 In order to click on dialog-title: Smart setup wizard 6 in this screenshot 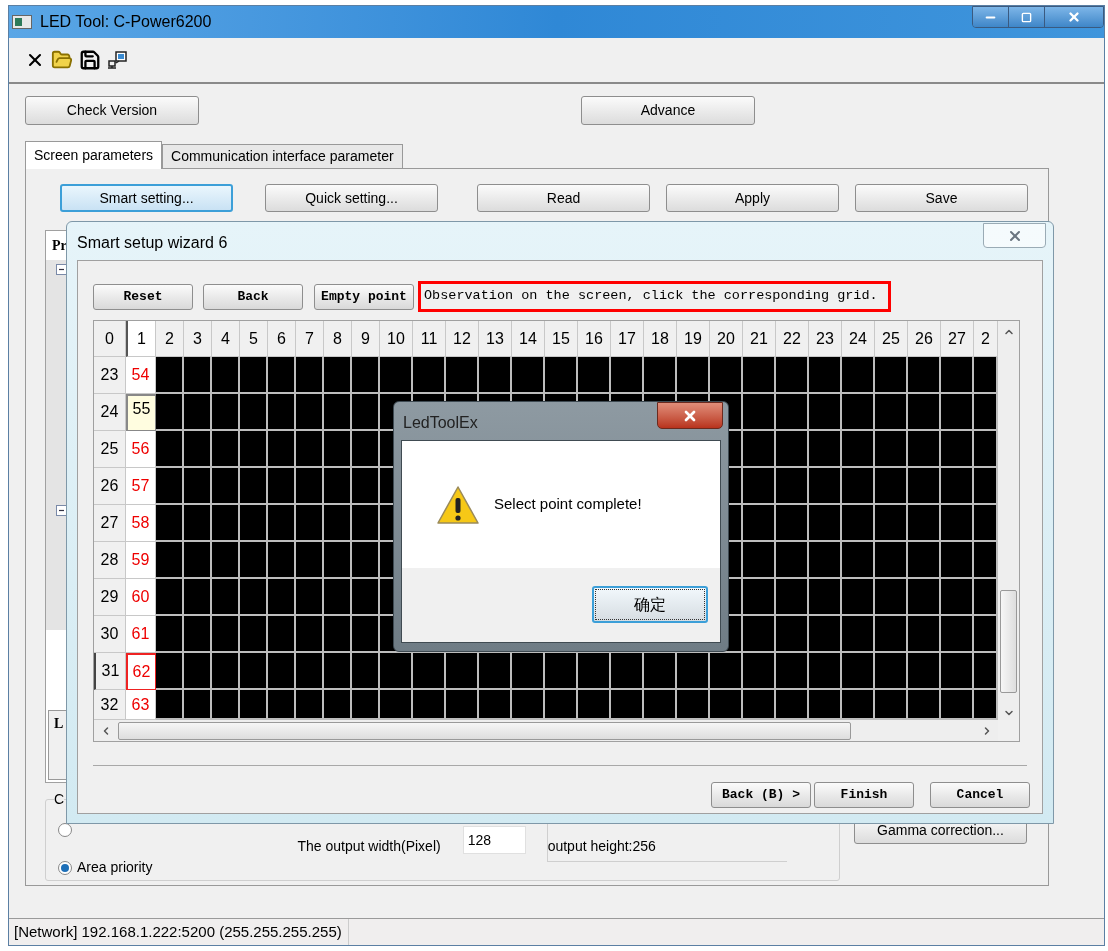, I will do `click(152, 243)`.